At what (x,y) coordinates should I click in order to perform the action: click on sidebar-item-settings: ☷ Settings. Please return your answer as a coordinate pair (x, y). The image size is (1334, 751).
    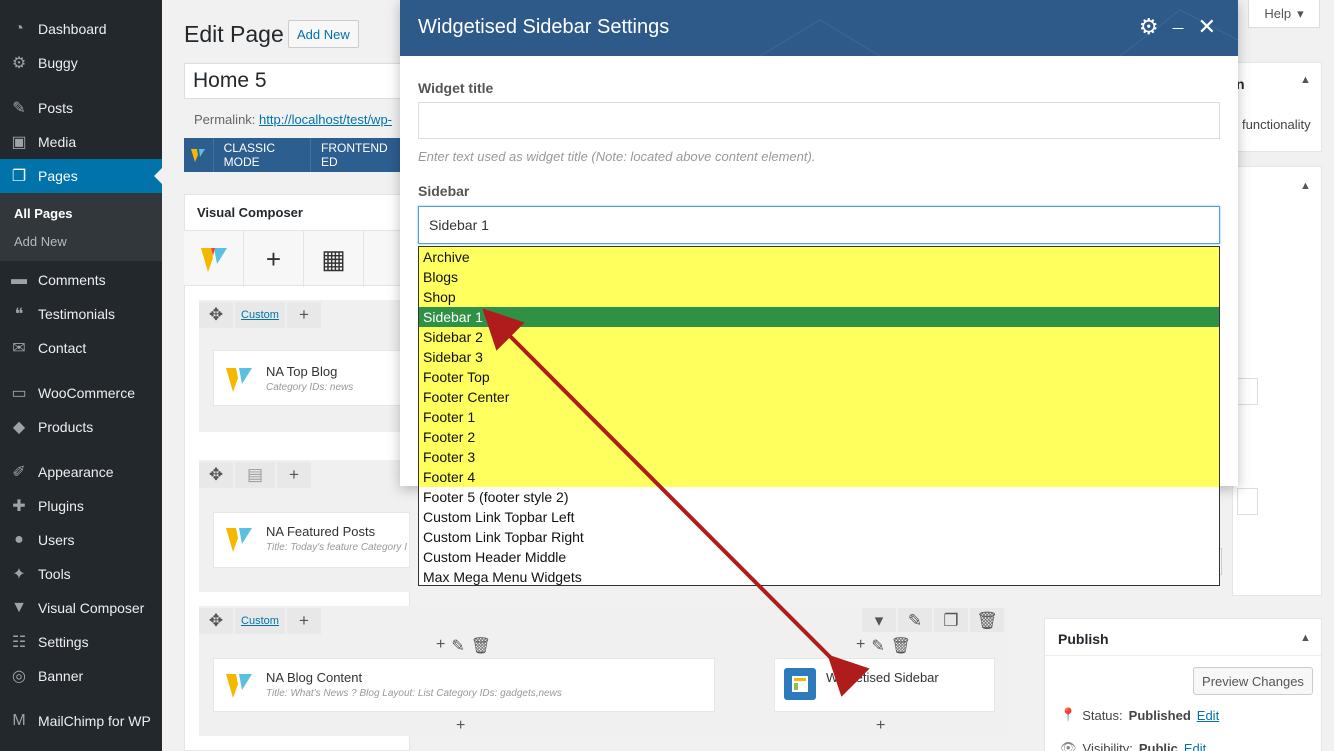
    Looking at the image, I should click on (81, 642).